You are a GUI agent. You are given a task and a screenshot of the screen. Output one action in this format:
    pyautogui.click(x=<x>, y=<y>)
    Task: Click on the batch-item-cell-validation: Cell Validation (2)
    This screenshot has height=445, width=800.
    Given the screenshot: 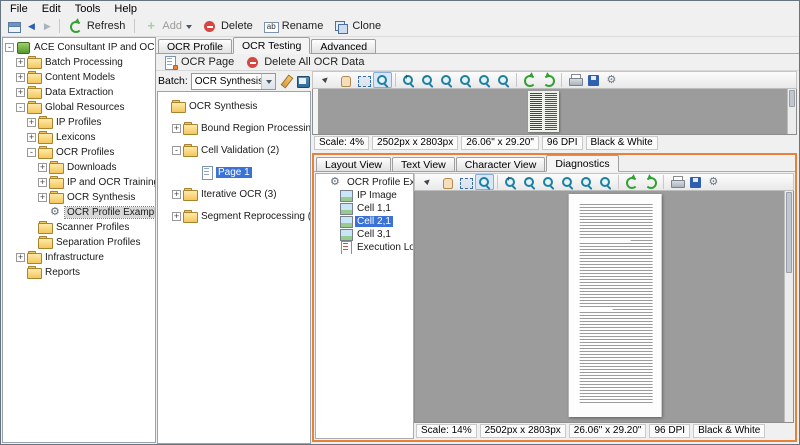 What is the action you would take?
    pyautogui.click(x=234, y=150)
    